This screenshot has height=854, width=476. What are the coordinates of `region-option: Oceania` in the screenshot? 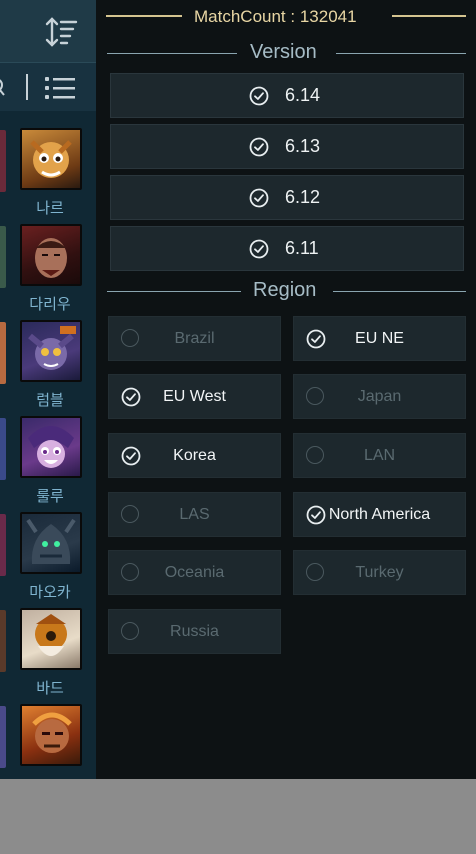 It's located at (194, 572).